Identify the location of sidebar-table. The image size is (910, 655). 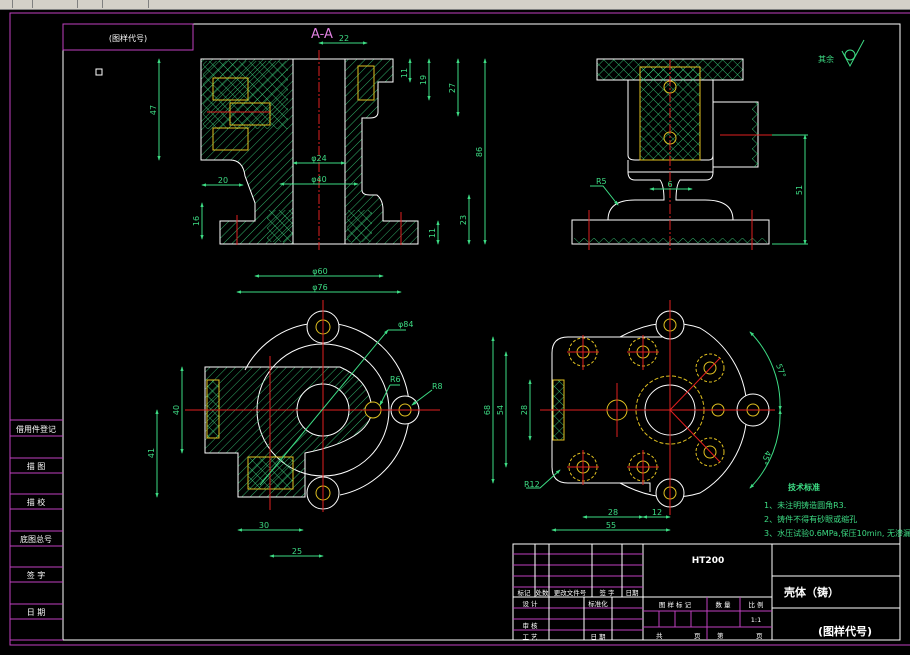
(36, 530).